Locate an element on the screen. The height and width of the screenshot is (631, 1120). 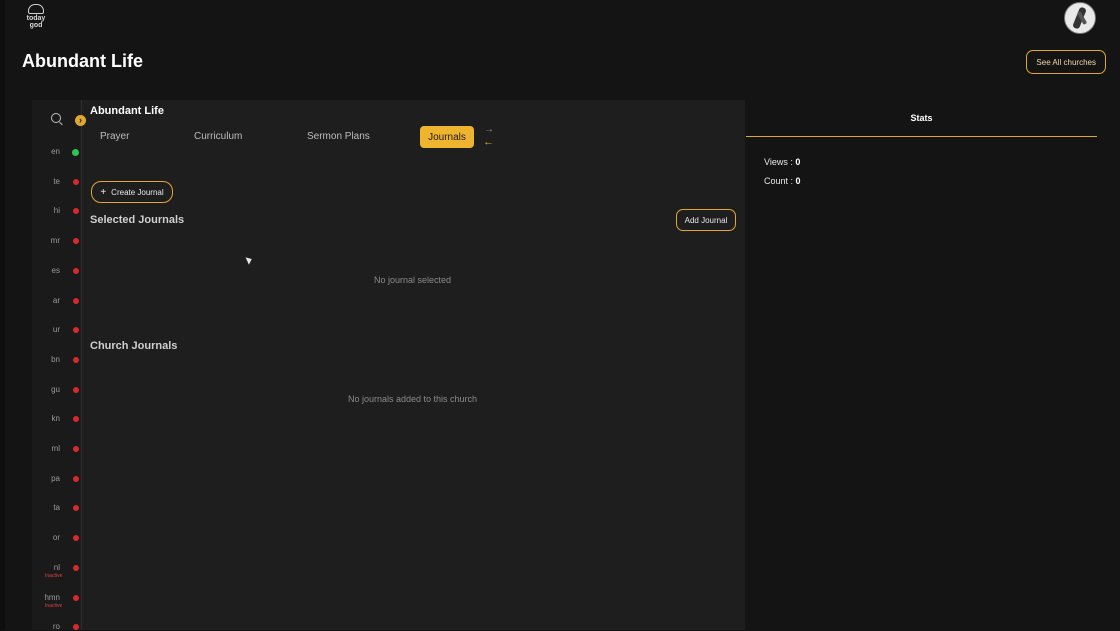
logo-text: today god is located at coordinates (36, 21).